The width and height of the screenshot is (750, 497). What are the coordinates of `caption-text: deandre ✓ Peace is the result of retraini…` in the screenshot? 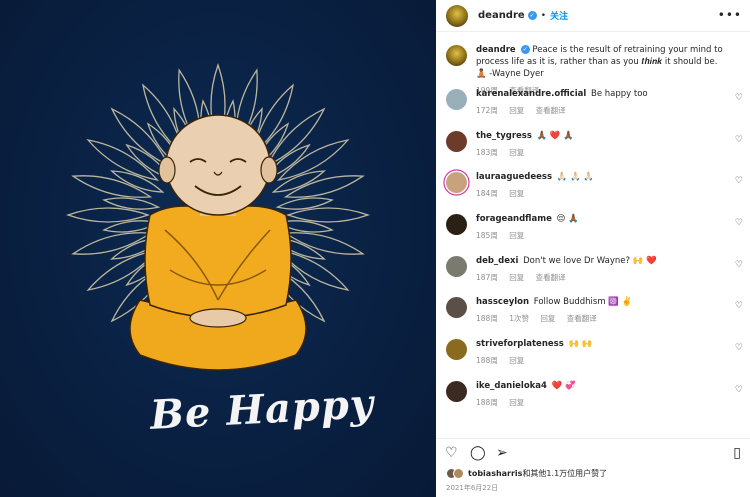 It's located at (602, 62).